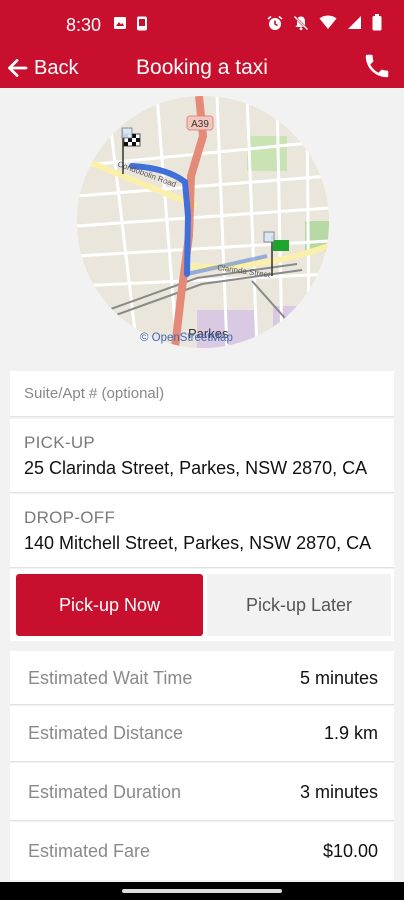 The width and height of the screenshot is (404, 900). I want to click on home-gesture-handle, so click(202, 891).